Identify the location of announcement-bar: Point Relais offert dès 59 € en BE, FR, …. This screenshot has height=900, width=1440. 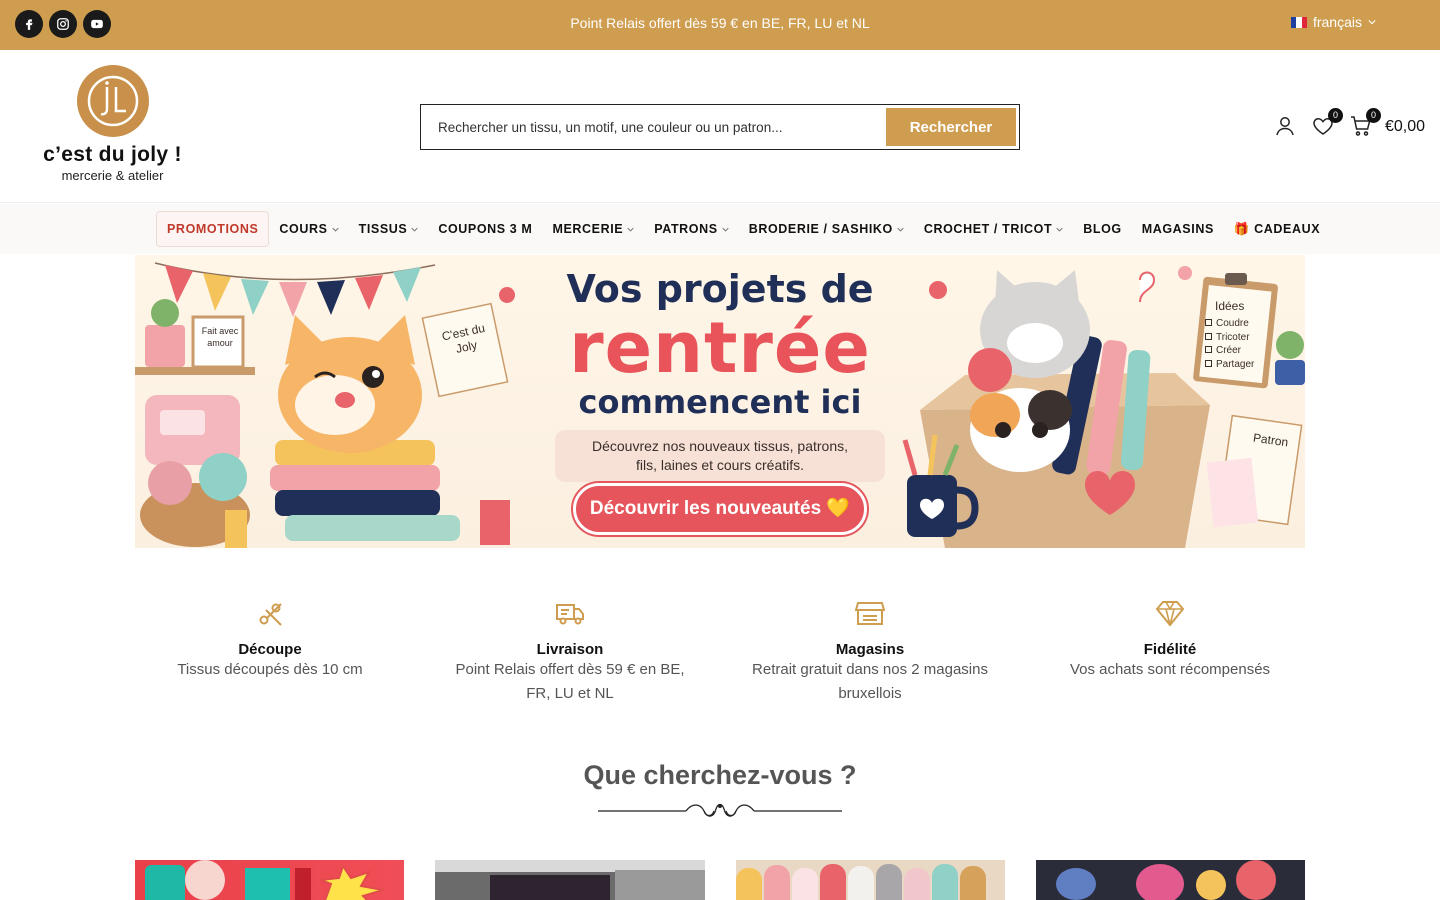
(720, 25).